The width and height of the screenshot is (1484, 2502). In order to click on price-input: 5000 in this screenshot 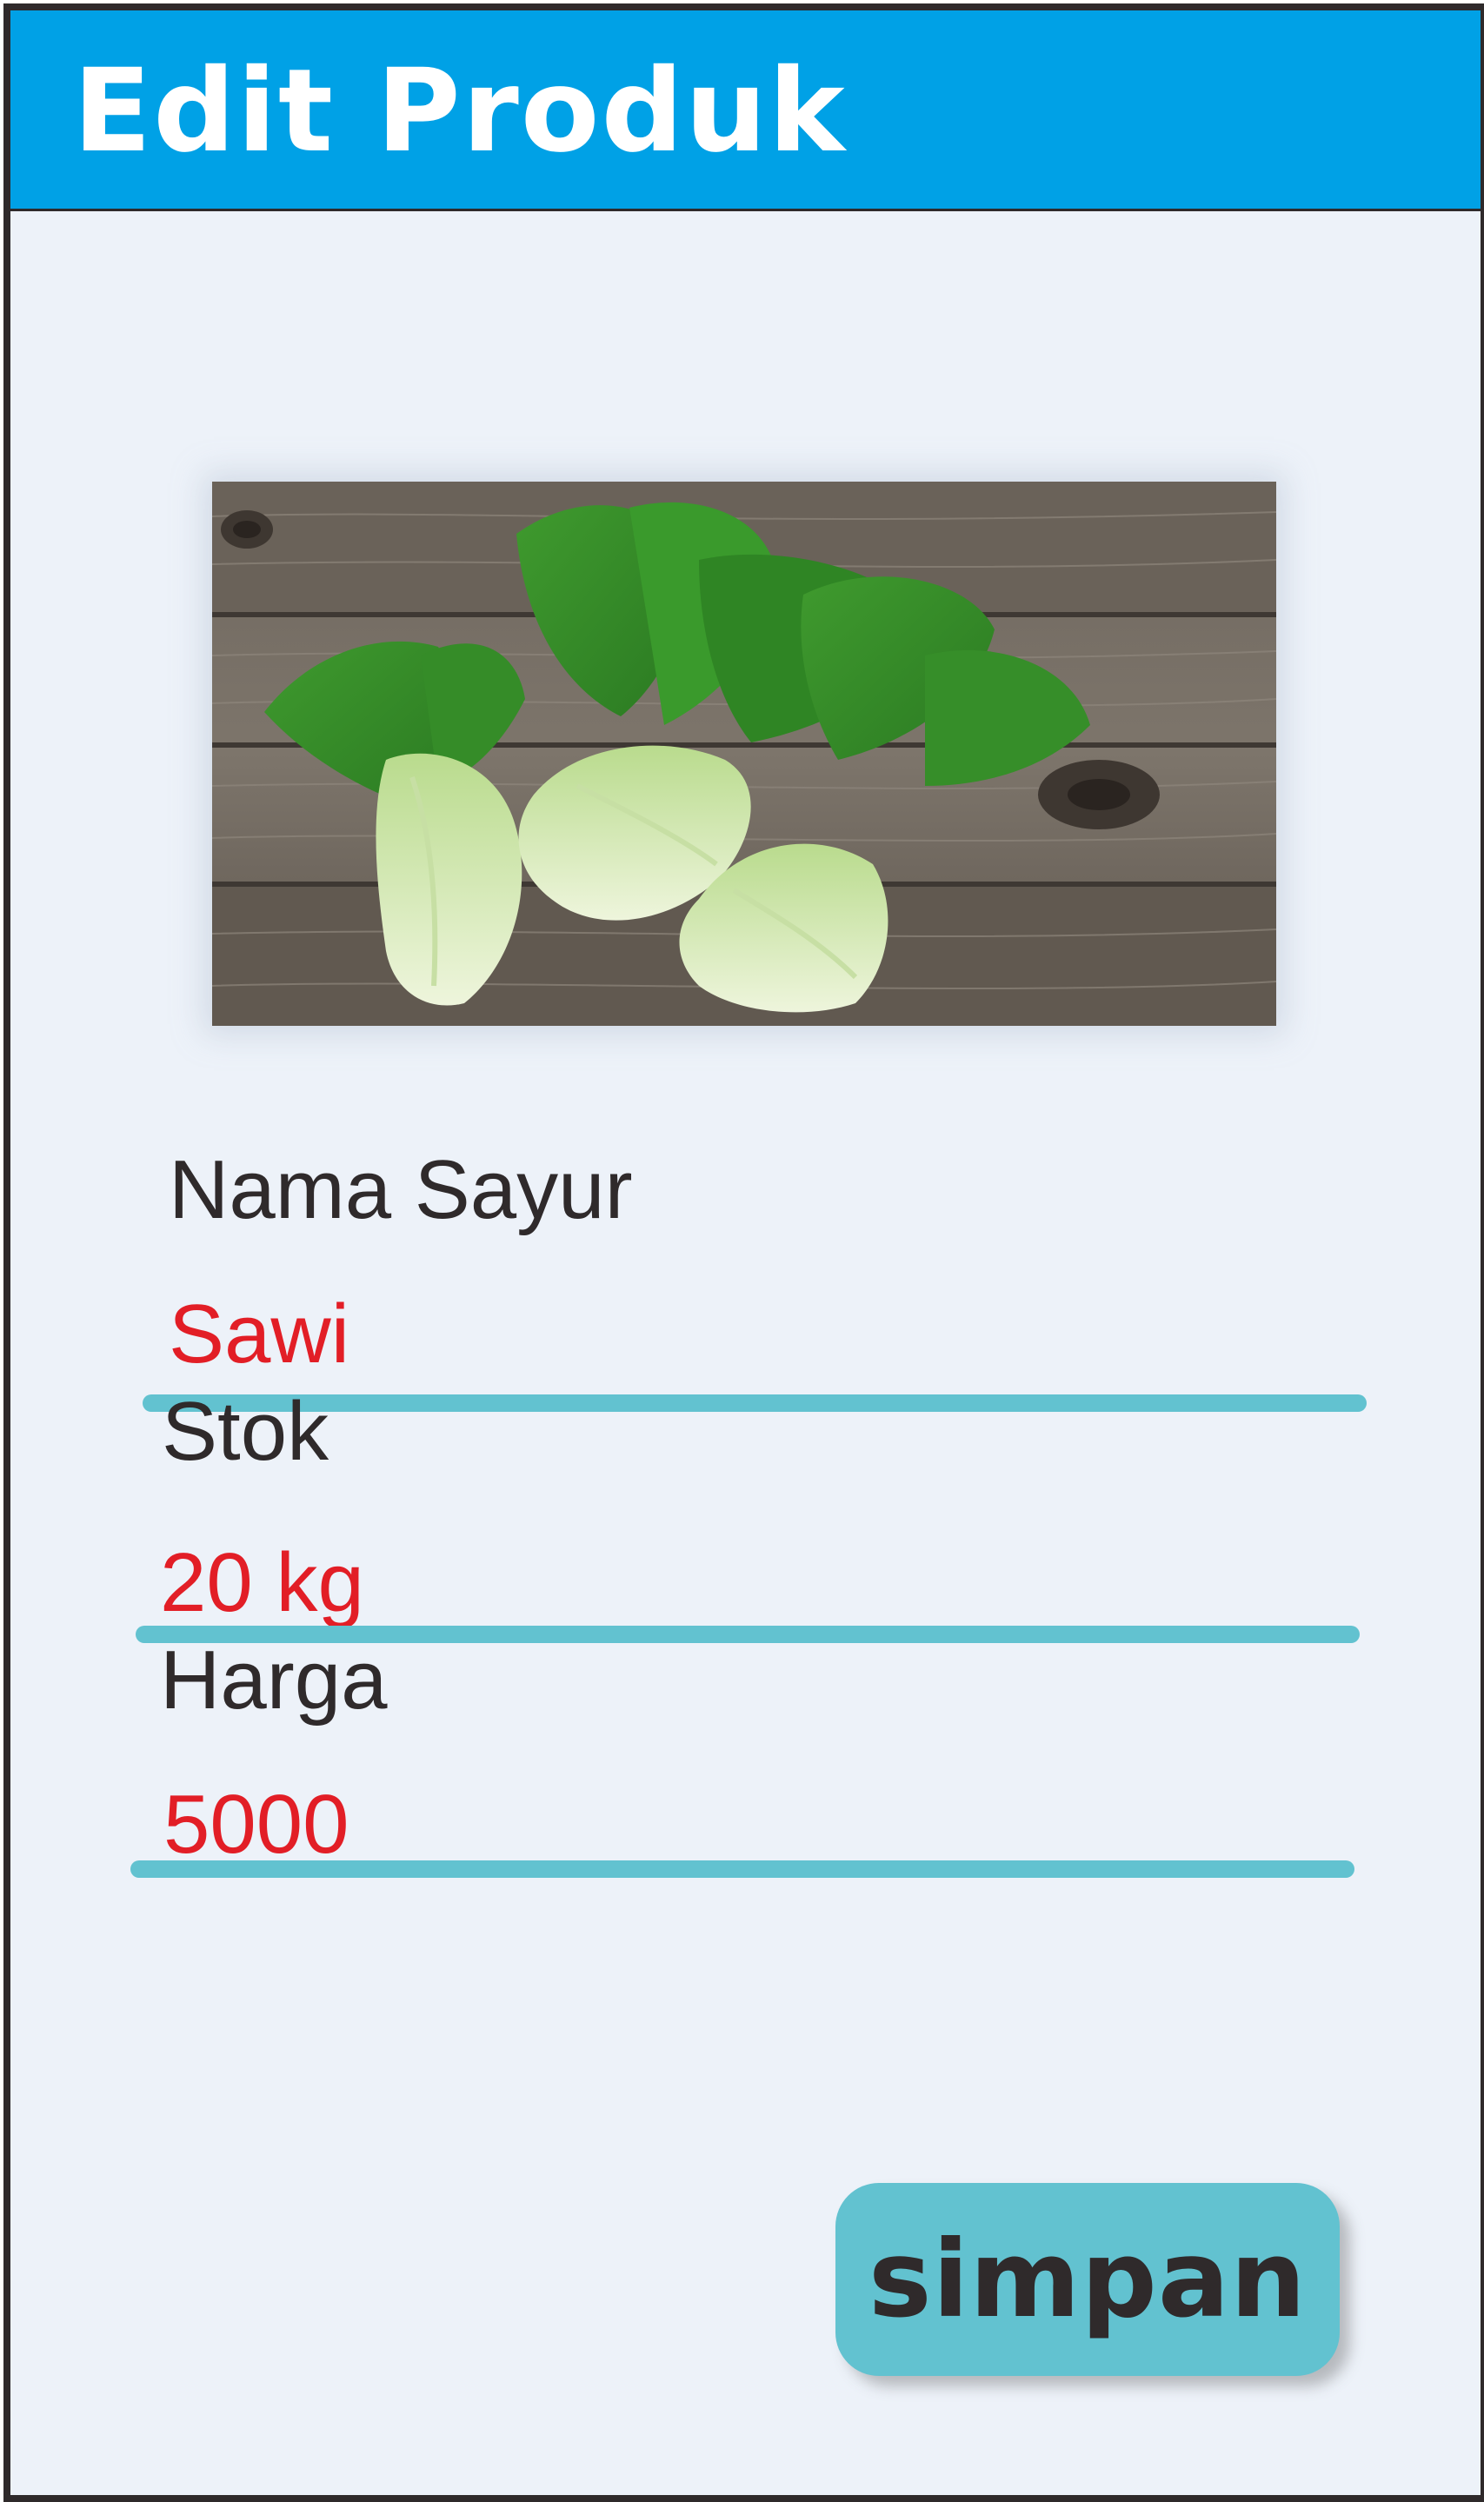, I will do `click(256, 1825)`.